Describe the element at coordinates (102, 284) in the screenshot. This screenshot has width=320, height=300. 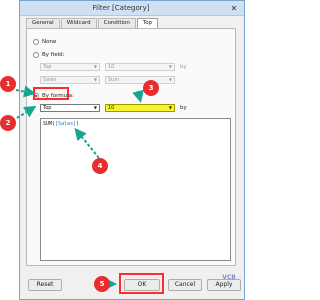
I see `callout-5: 5` at that location.